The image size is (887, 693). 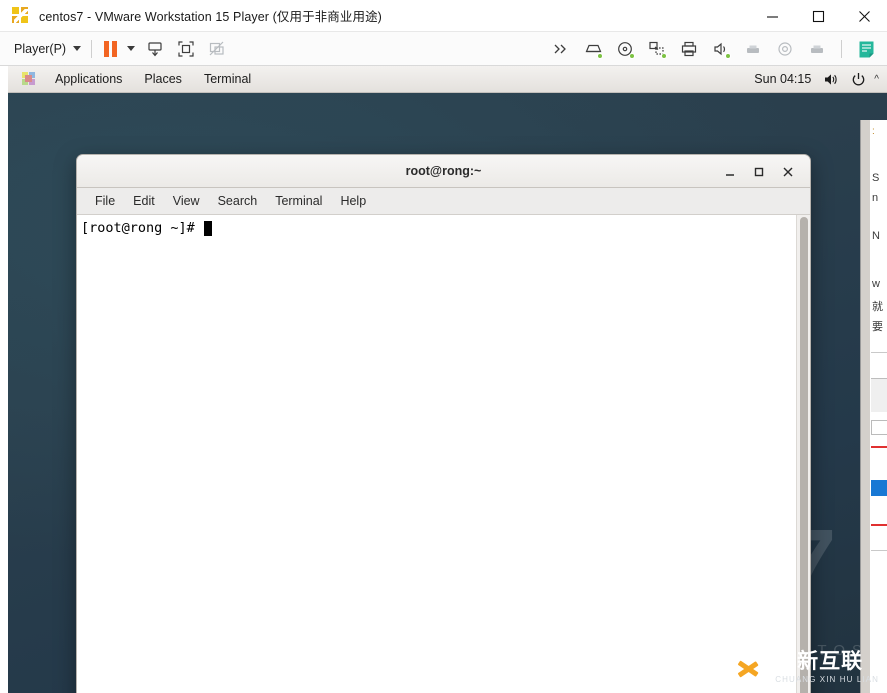 I want to click on maximize-button, so click(x=818, y=16).